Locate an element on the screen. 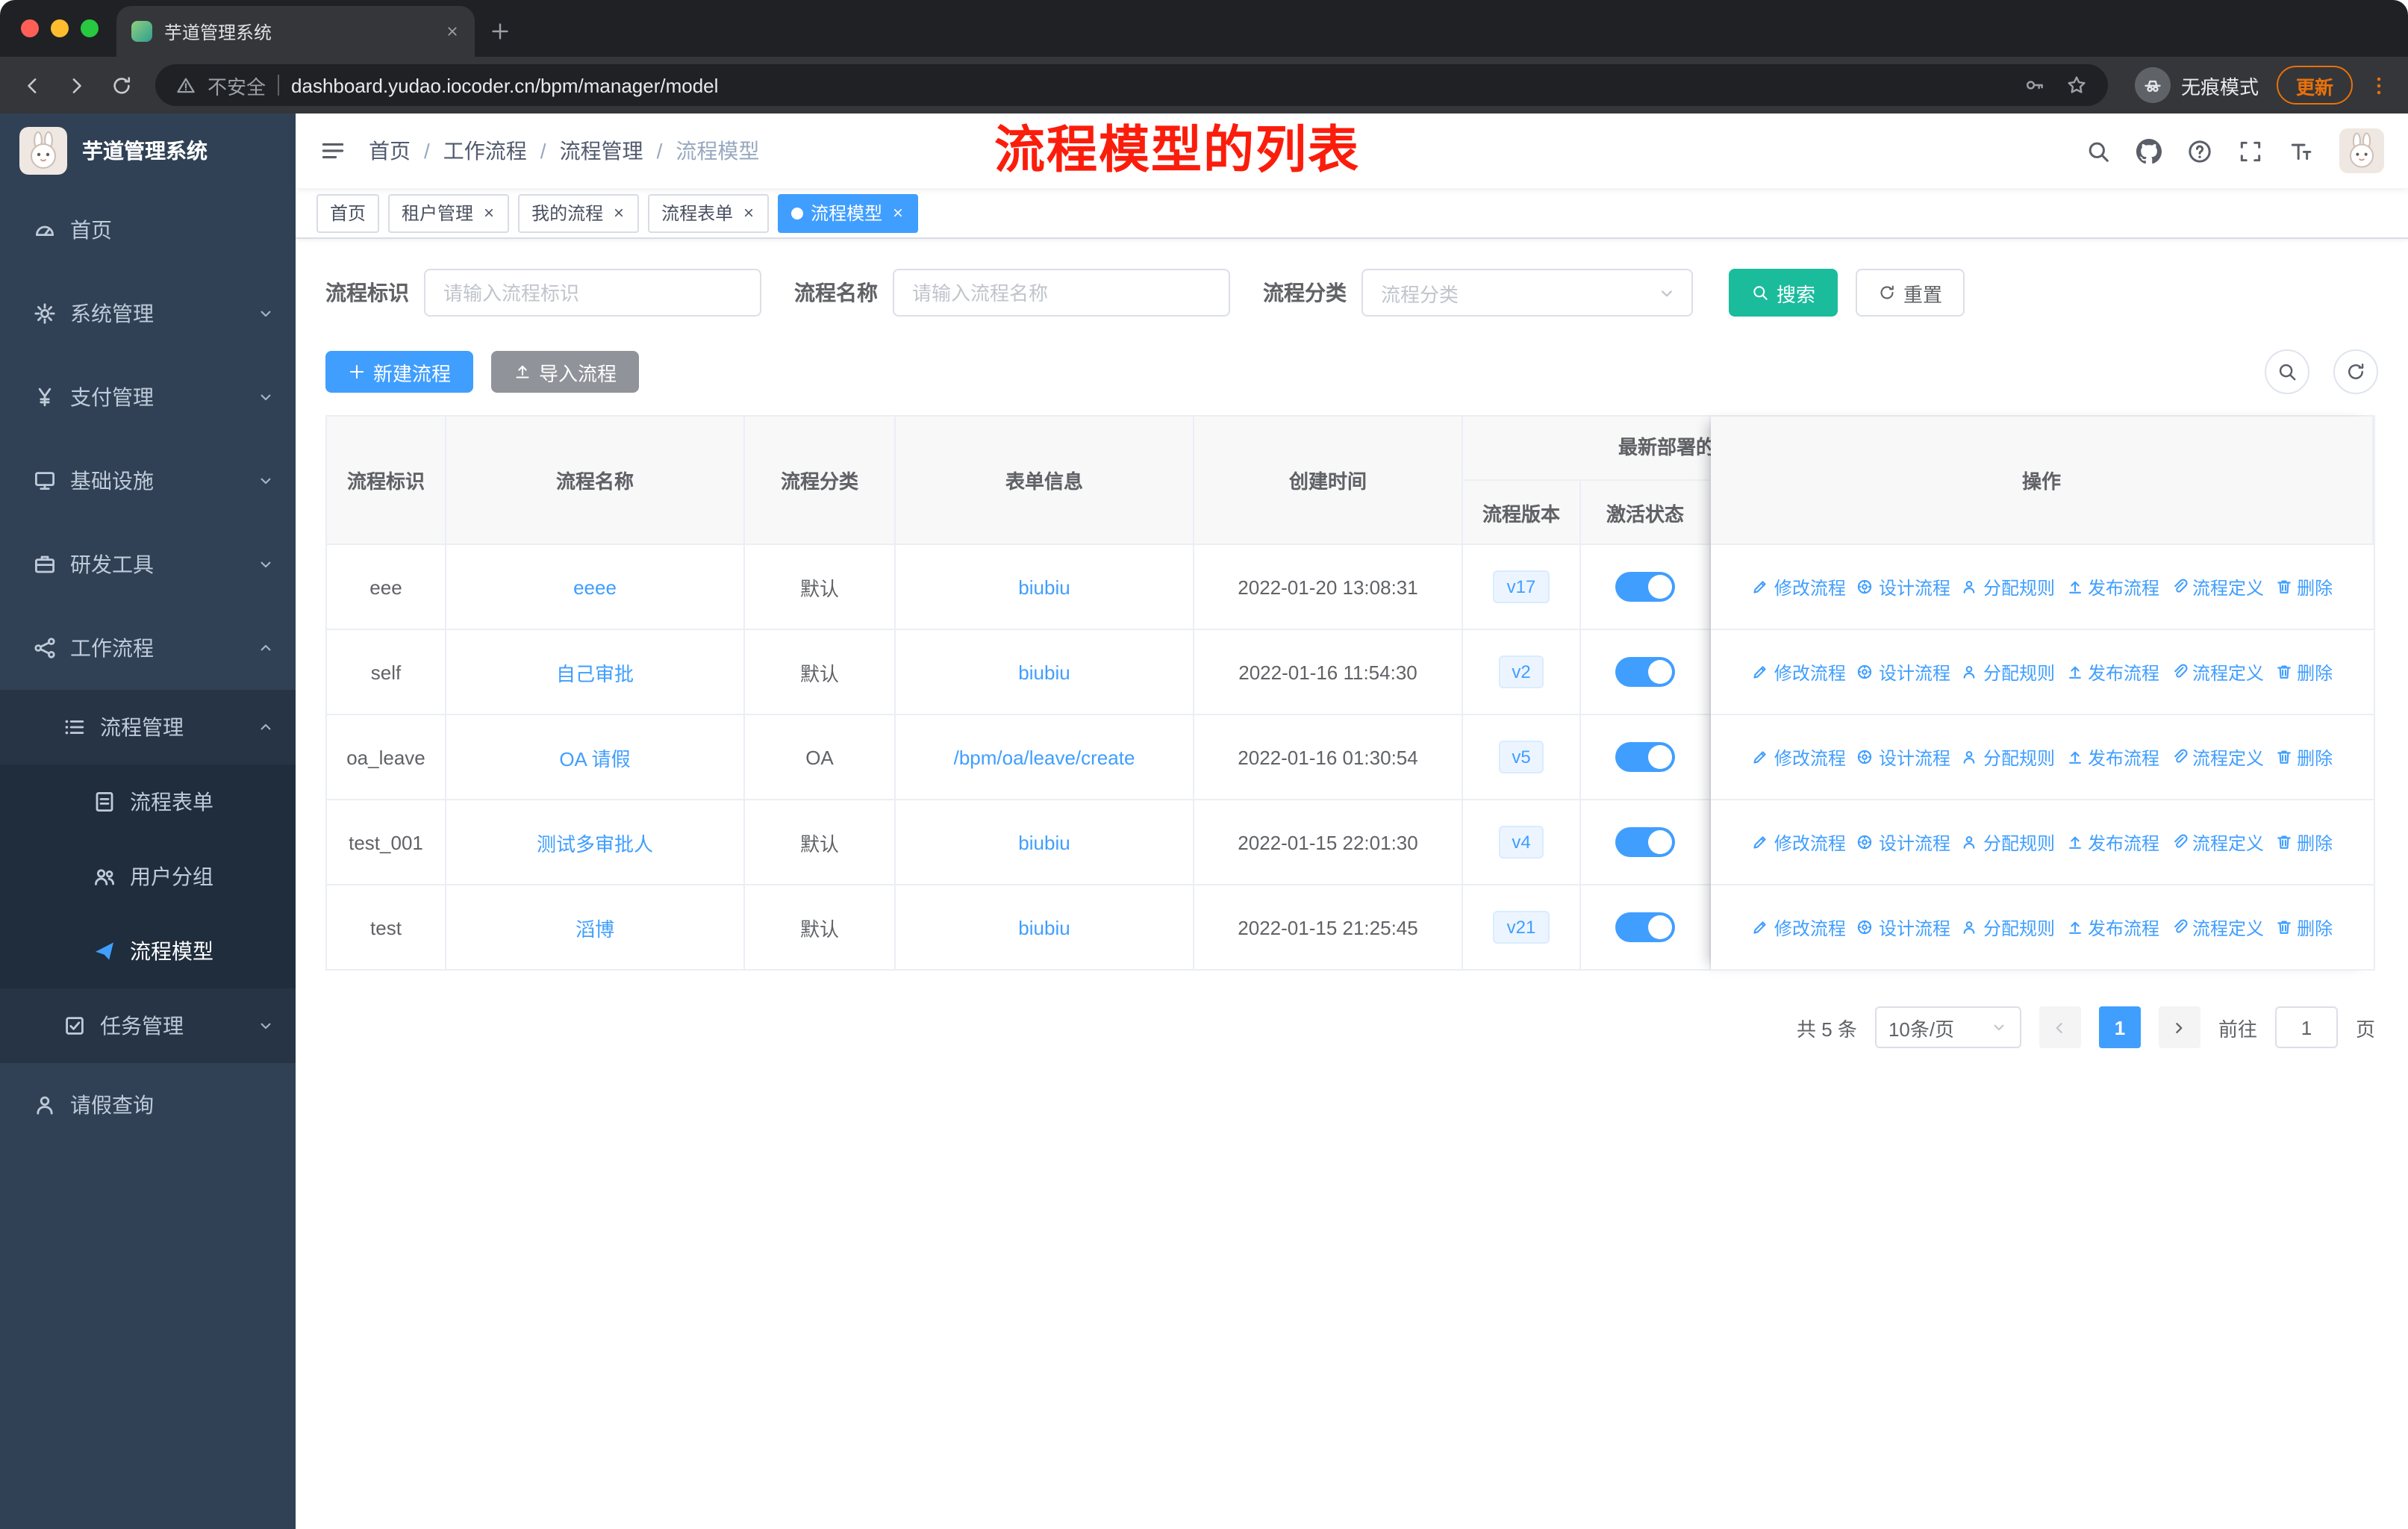  sidebar-item-infra: 基础设施 is located at coordinates (148, 481).